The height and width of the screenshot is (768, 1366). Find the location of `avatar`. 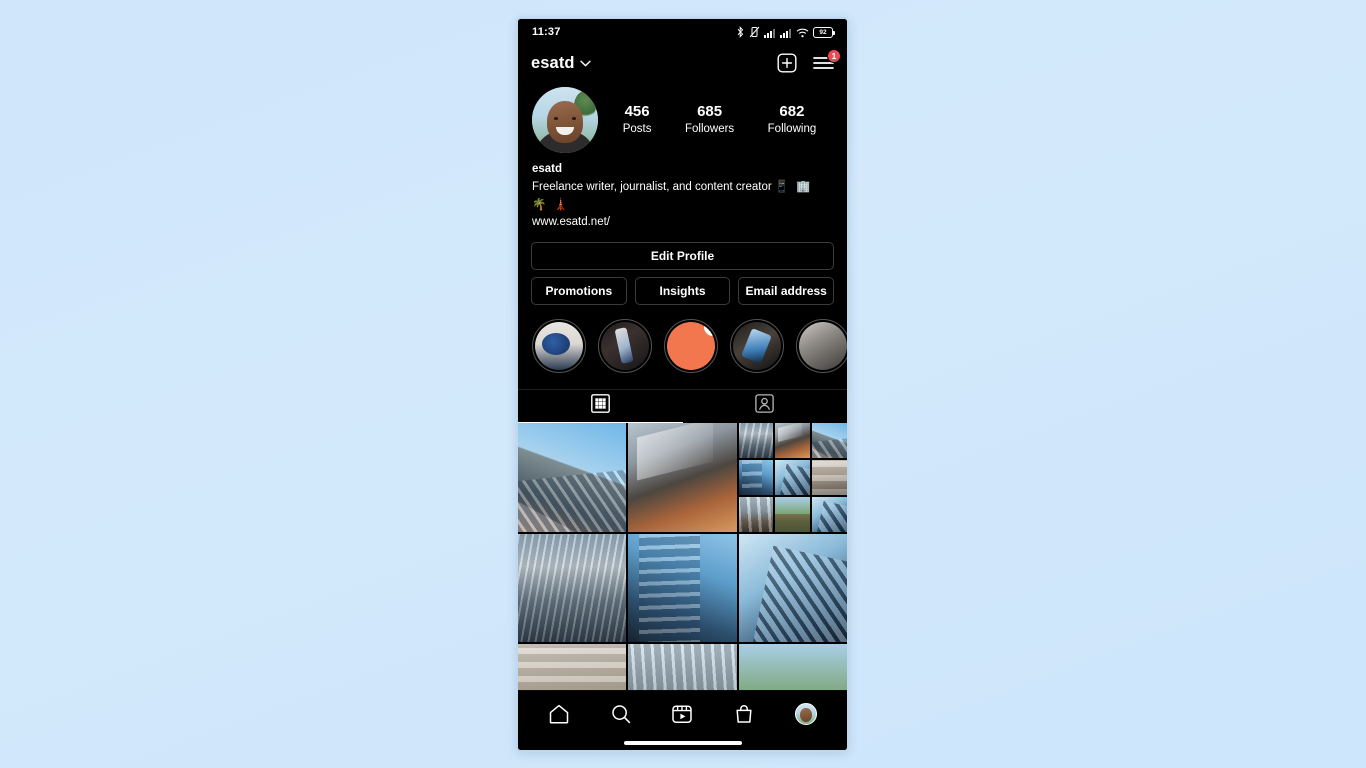

avatar is located at coordinates (565, 120).